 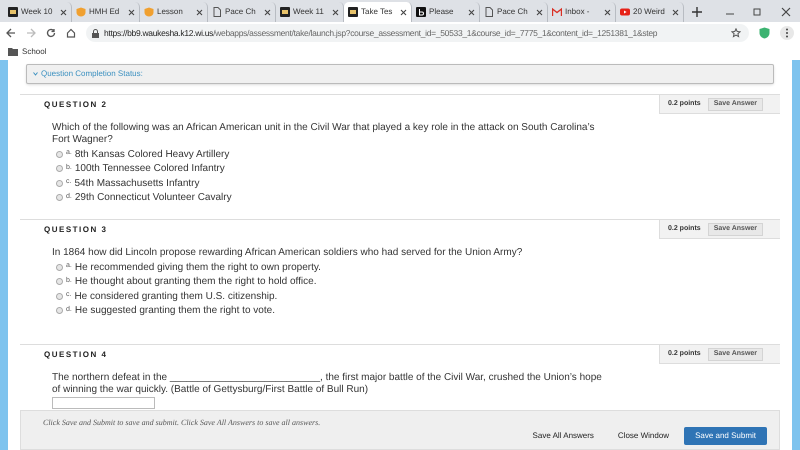 I want to click on footer-button: Save All Answers, so click(x=563, y=436).